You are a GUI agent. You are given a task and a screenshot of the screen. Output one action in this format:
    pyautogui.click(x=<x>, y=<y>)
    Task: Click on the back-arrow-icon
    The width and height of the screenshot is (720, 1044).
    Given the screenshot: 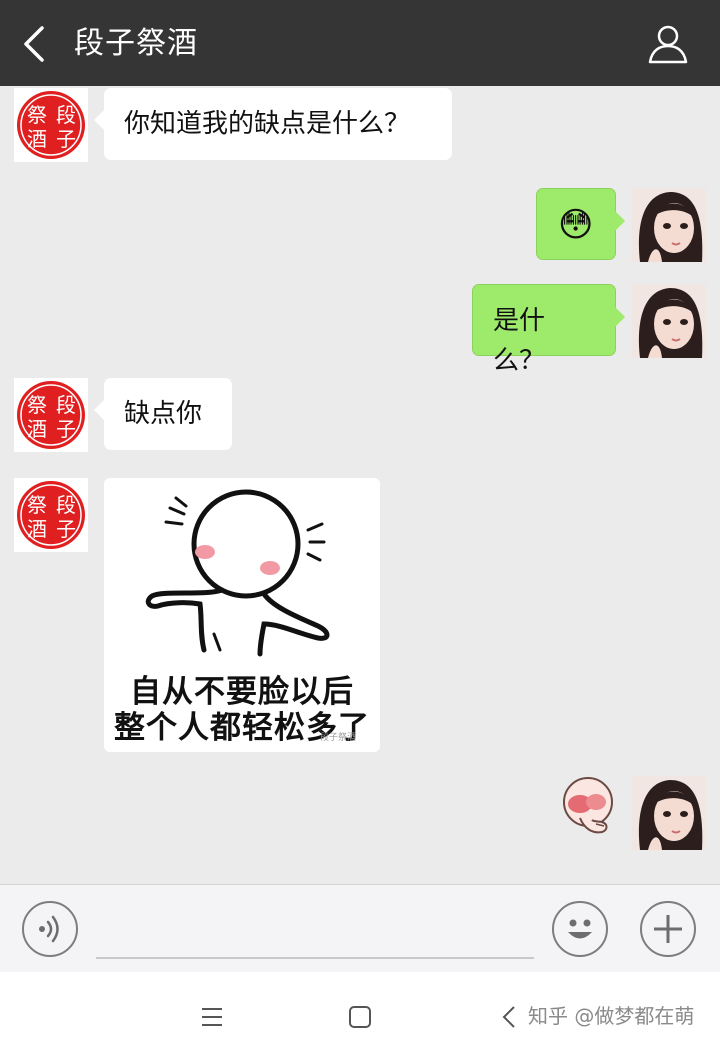 What is the action you would take?
    pyautogui.click(x=36, y=44)
    